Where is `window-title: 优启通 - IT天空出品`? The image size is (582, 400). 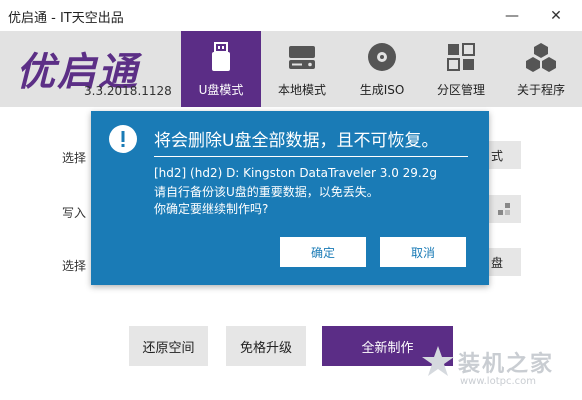 window-title: 优启通 - IT天空出品 is located at coordinates (66, 18).